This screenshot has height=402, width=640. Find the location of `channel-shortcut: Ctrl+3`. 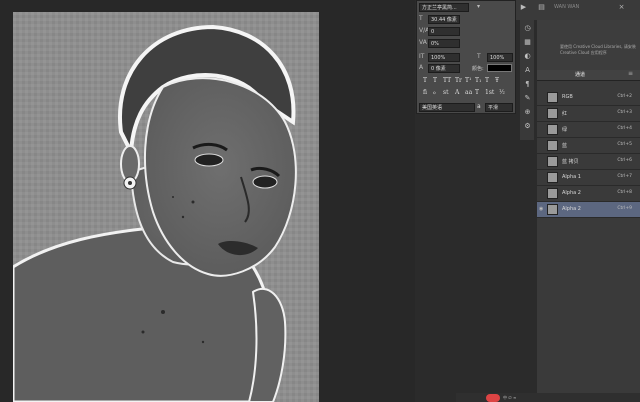

channel-shortcut: Ctrl+3 is located at coordinates (624, 112).